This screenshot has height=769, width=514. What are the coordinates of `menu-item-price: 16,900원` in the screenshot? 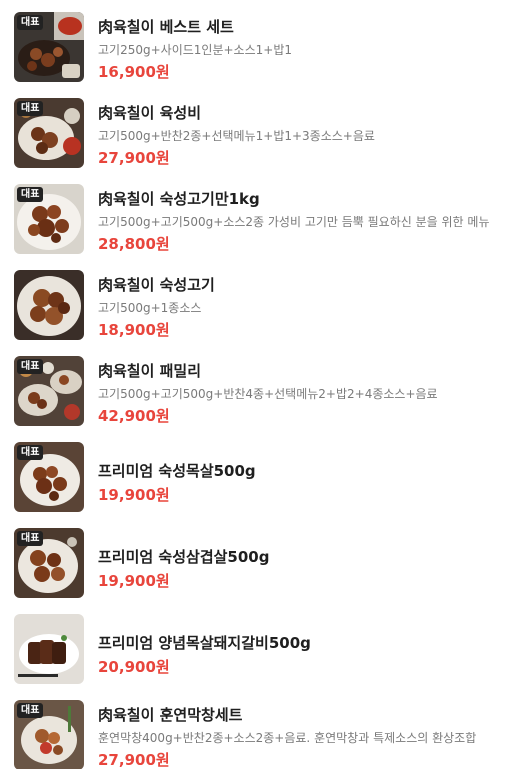 It's located at (134, 72).